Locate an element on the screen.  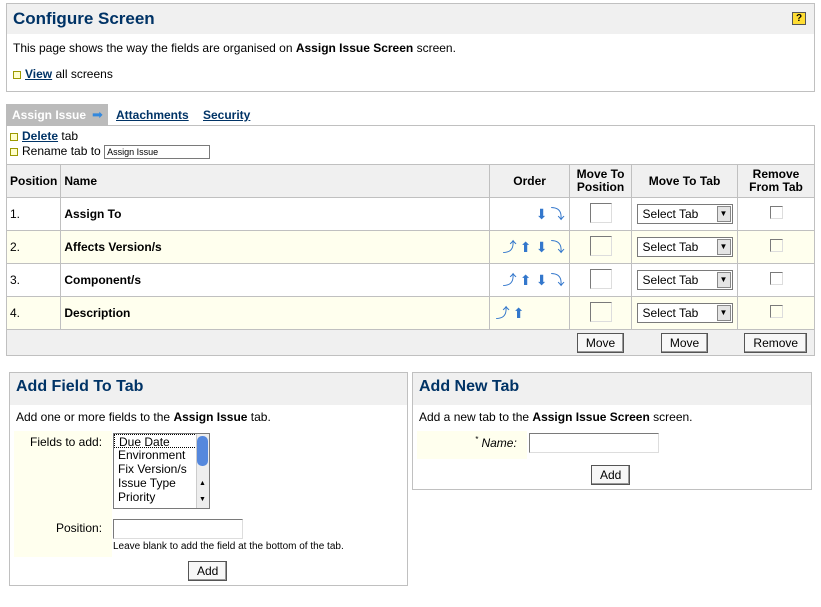
screen-tabs: Assign Issue ➡ Attachments Security is located at coordinates (410, 115).